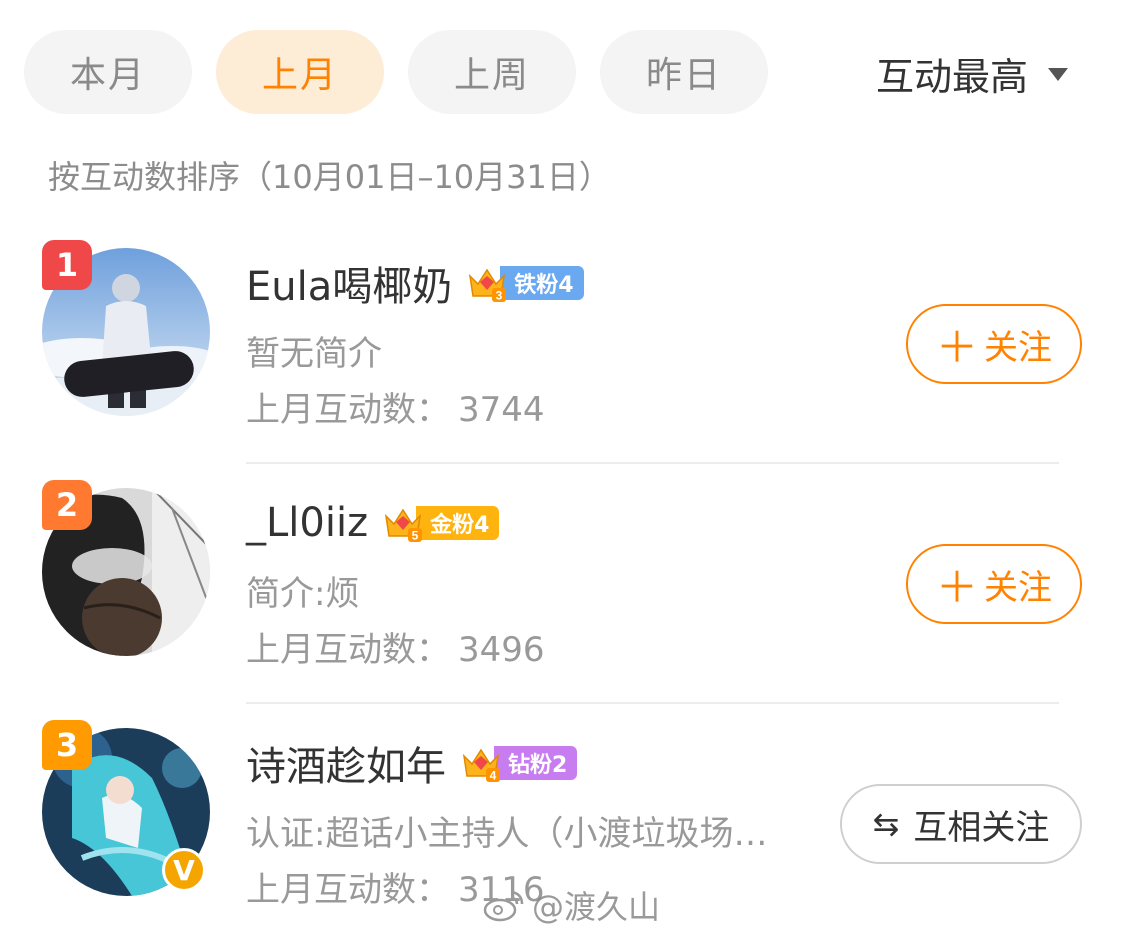  I want to click on follow-button-label: 互相关注, so click(981, 827).